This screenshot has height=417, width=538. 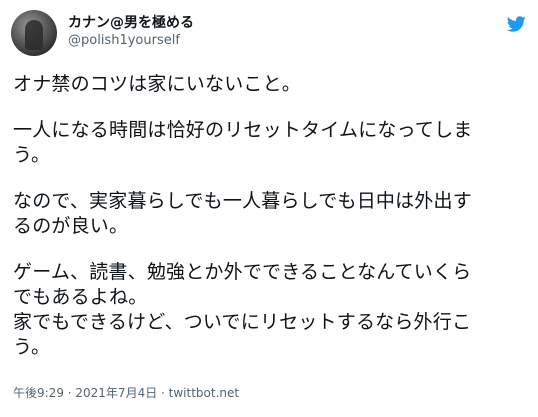 What do you see at coordinates (243, 130) in the screenshot?
I see `tweet-line: 一人になる時間は恰好のリセットタイムになってしま` at bounding box center [243, 130].